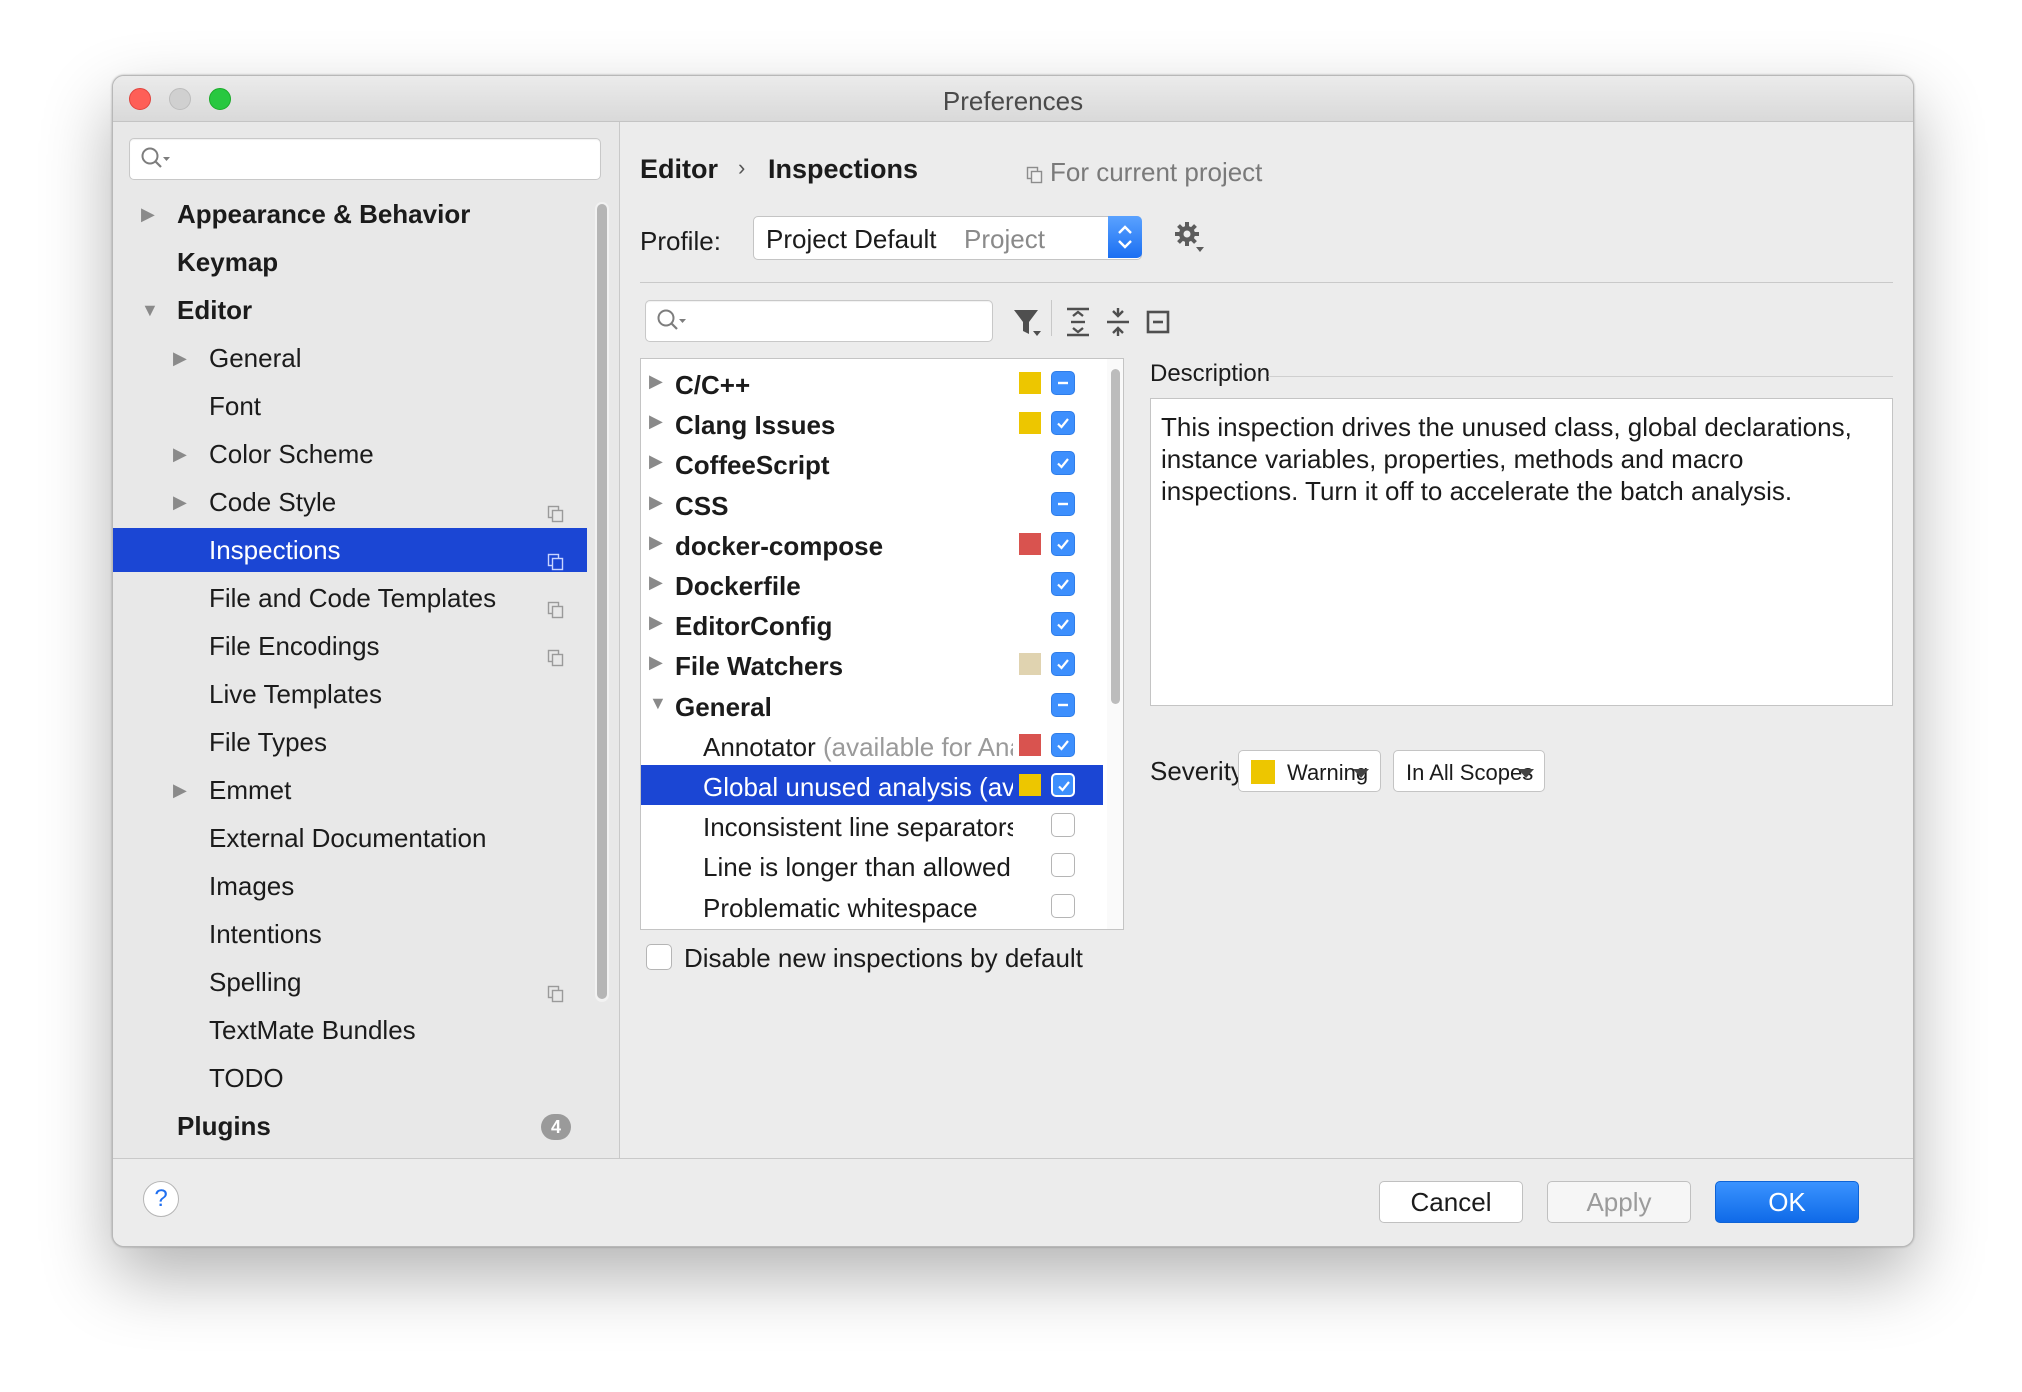  What do you see at coordinates (350, 1078) in the screenshot?
I see `sidebar-item-todo: TODO` at bounding box center [350, 1078].